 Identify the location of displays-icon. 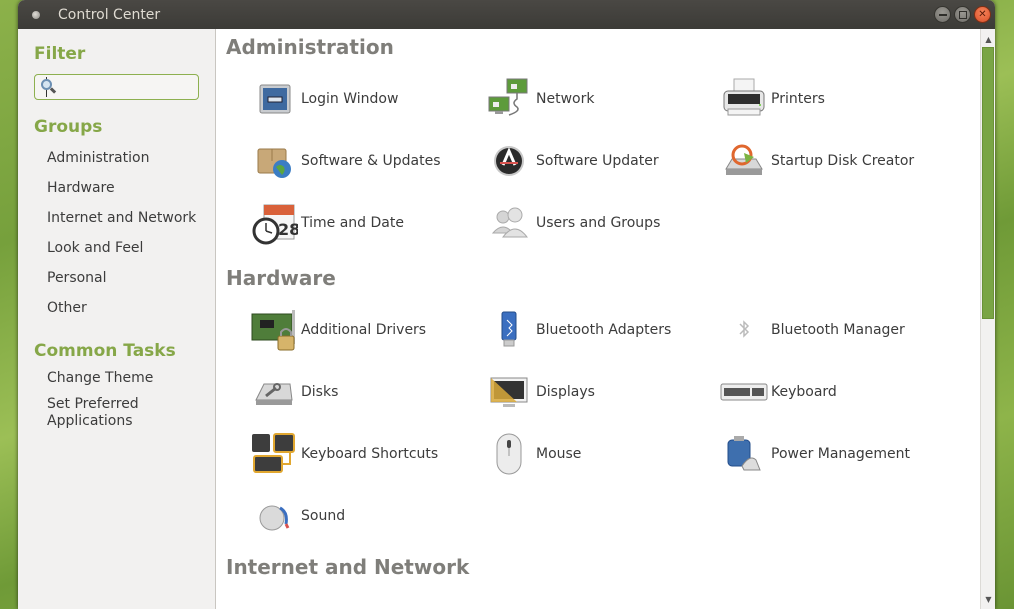
(508, 392).